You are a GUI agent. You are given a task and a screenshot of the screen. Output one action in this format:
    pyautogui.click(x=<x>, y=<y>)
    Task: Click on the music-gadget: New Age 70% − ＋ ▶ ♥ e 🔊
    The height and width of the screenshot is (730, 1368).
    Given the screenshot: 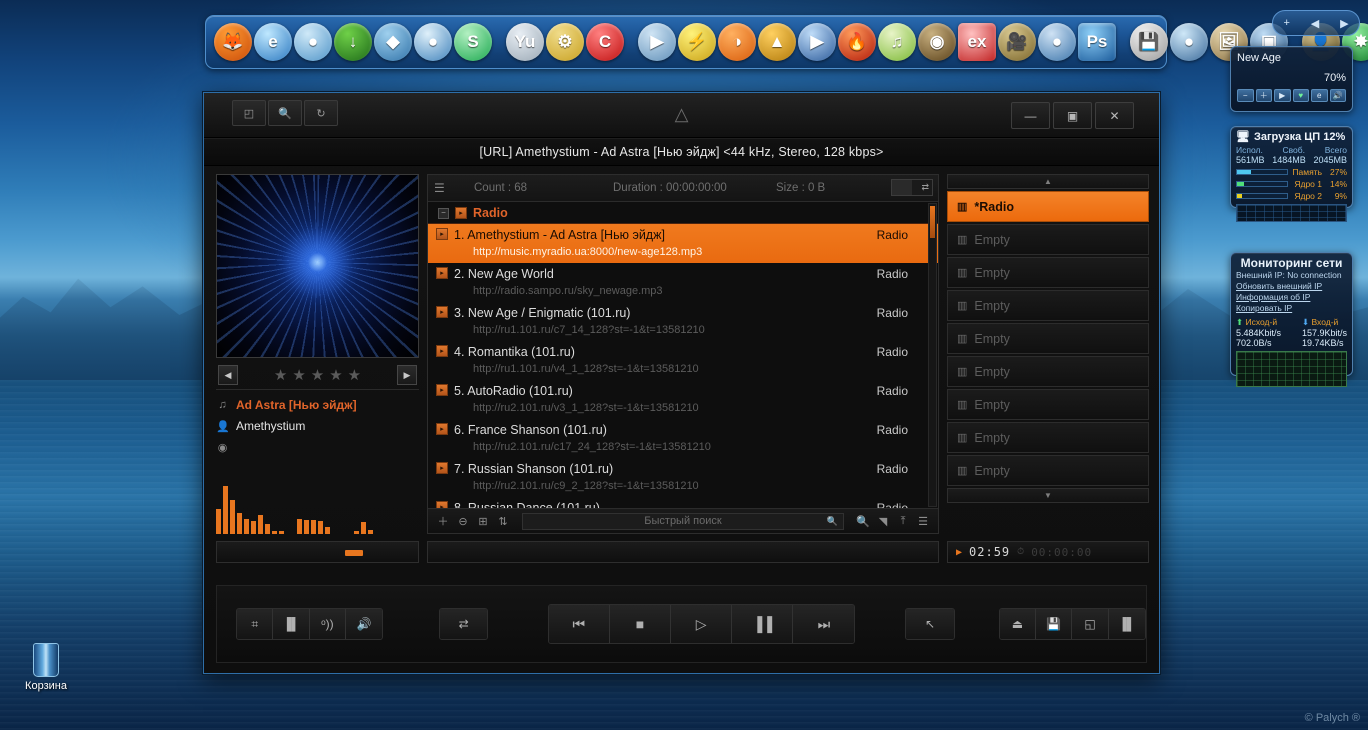 What is the action you would take?
    pyautogui.click(x=1291, y=79)
    